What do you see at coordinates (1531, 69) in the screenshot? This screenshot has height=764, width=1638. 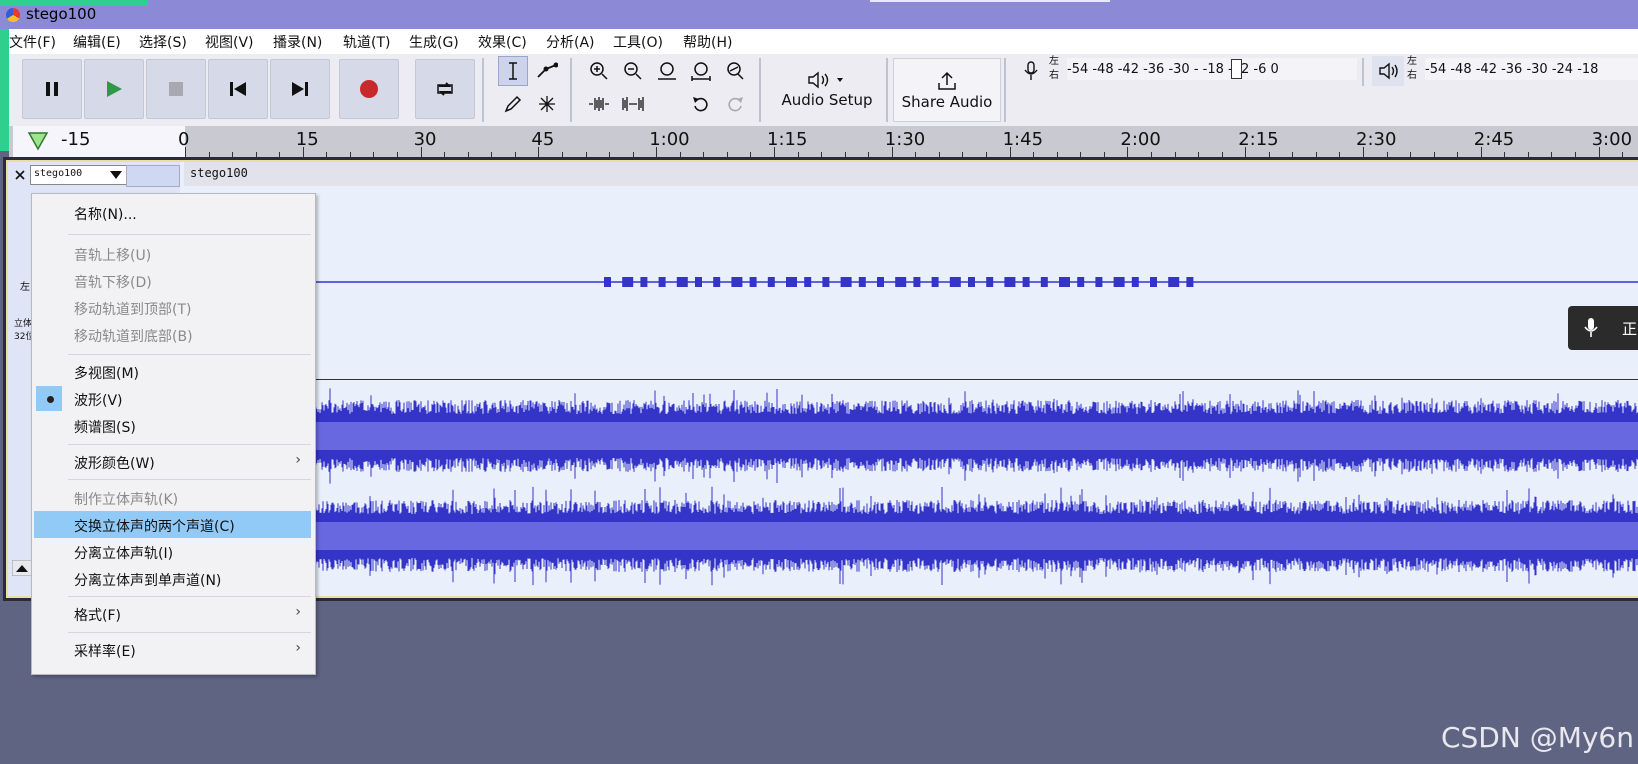 I see `playback-level-meter: -54 -48 -42 -36 -30 -24 -18` at bounding box center [1531, 69].